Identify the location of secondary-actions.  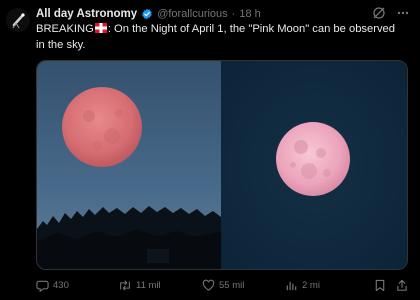
(391, 285).